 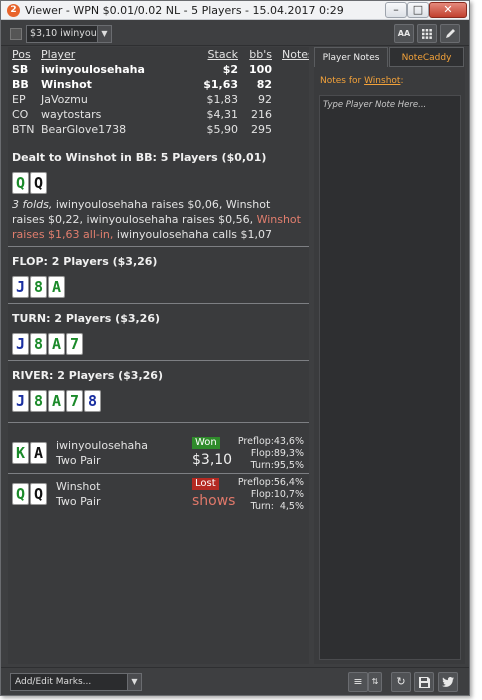 What do you see at coordinates (450, 33) in the screenshot?
I see `pencil-icon` at bounding box center [450, 33].